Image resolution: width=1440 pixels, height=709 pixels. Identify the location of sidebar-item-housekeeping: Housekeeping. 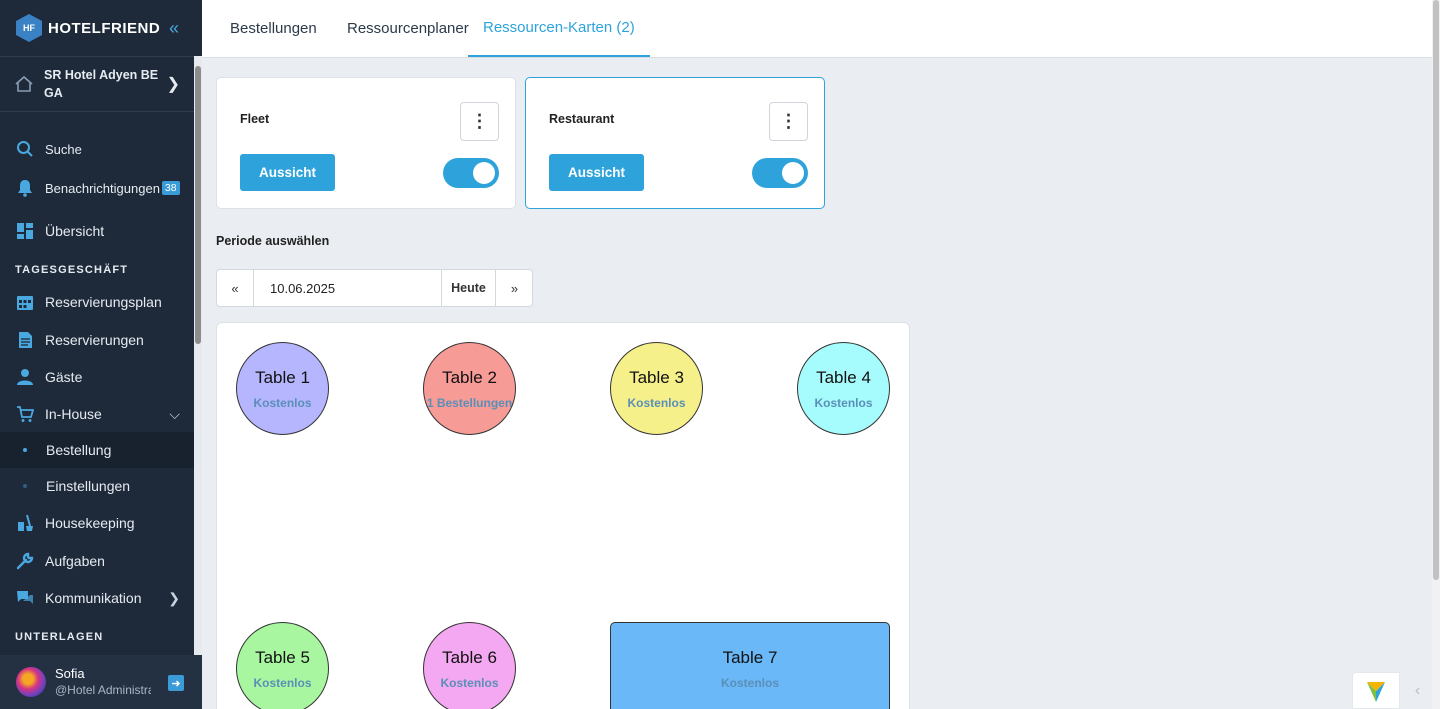
(97, 523).